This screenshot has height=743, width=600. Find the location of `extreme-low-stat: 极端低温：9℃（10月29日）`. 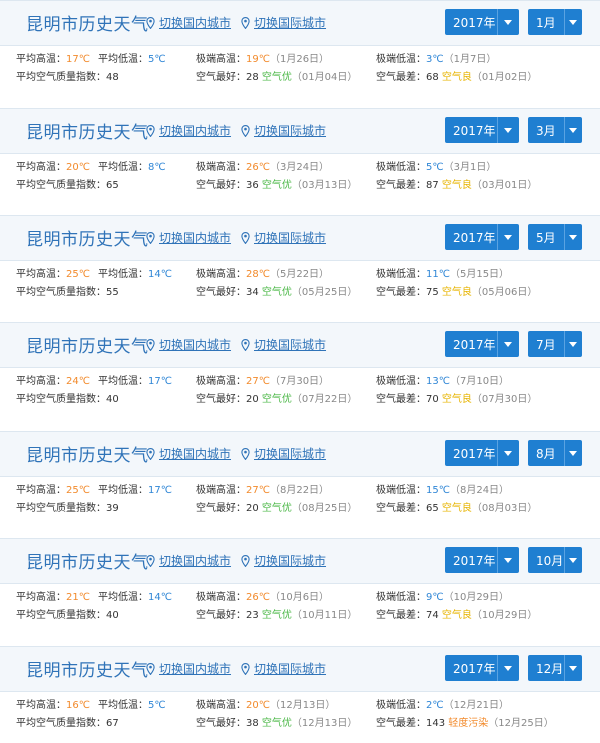

extreme-low-stat: 极端低温：9℃（10月29日） is located at coordinates (442, 595).